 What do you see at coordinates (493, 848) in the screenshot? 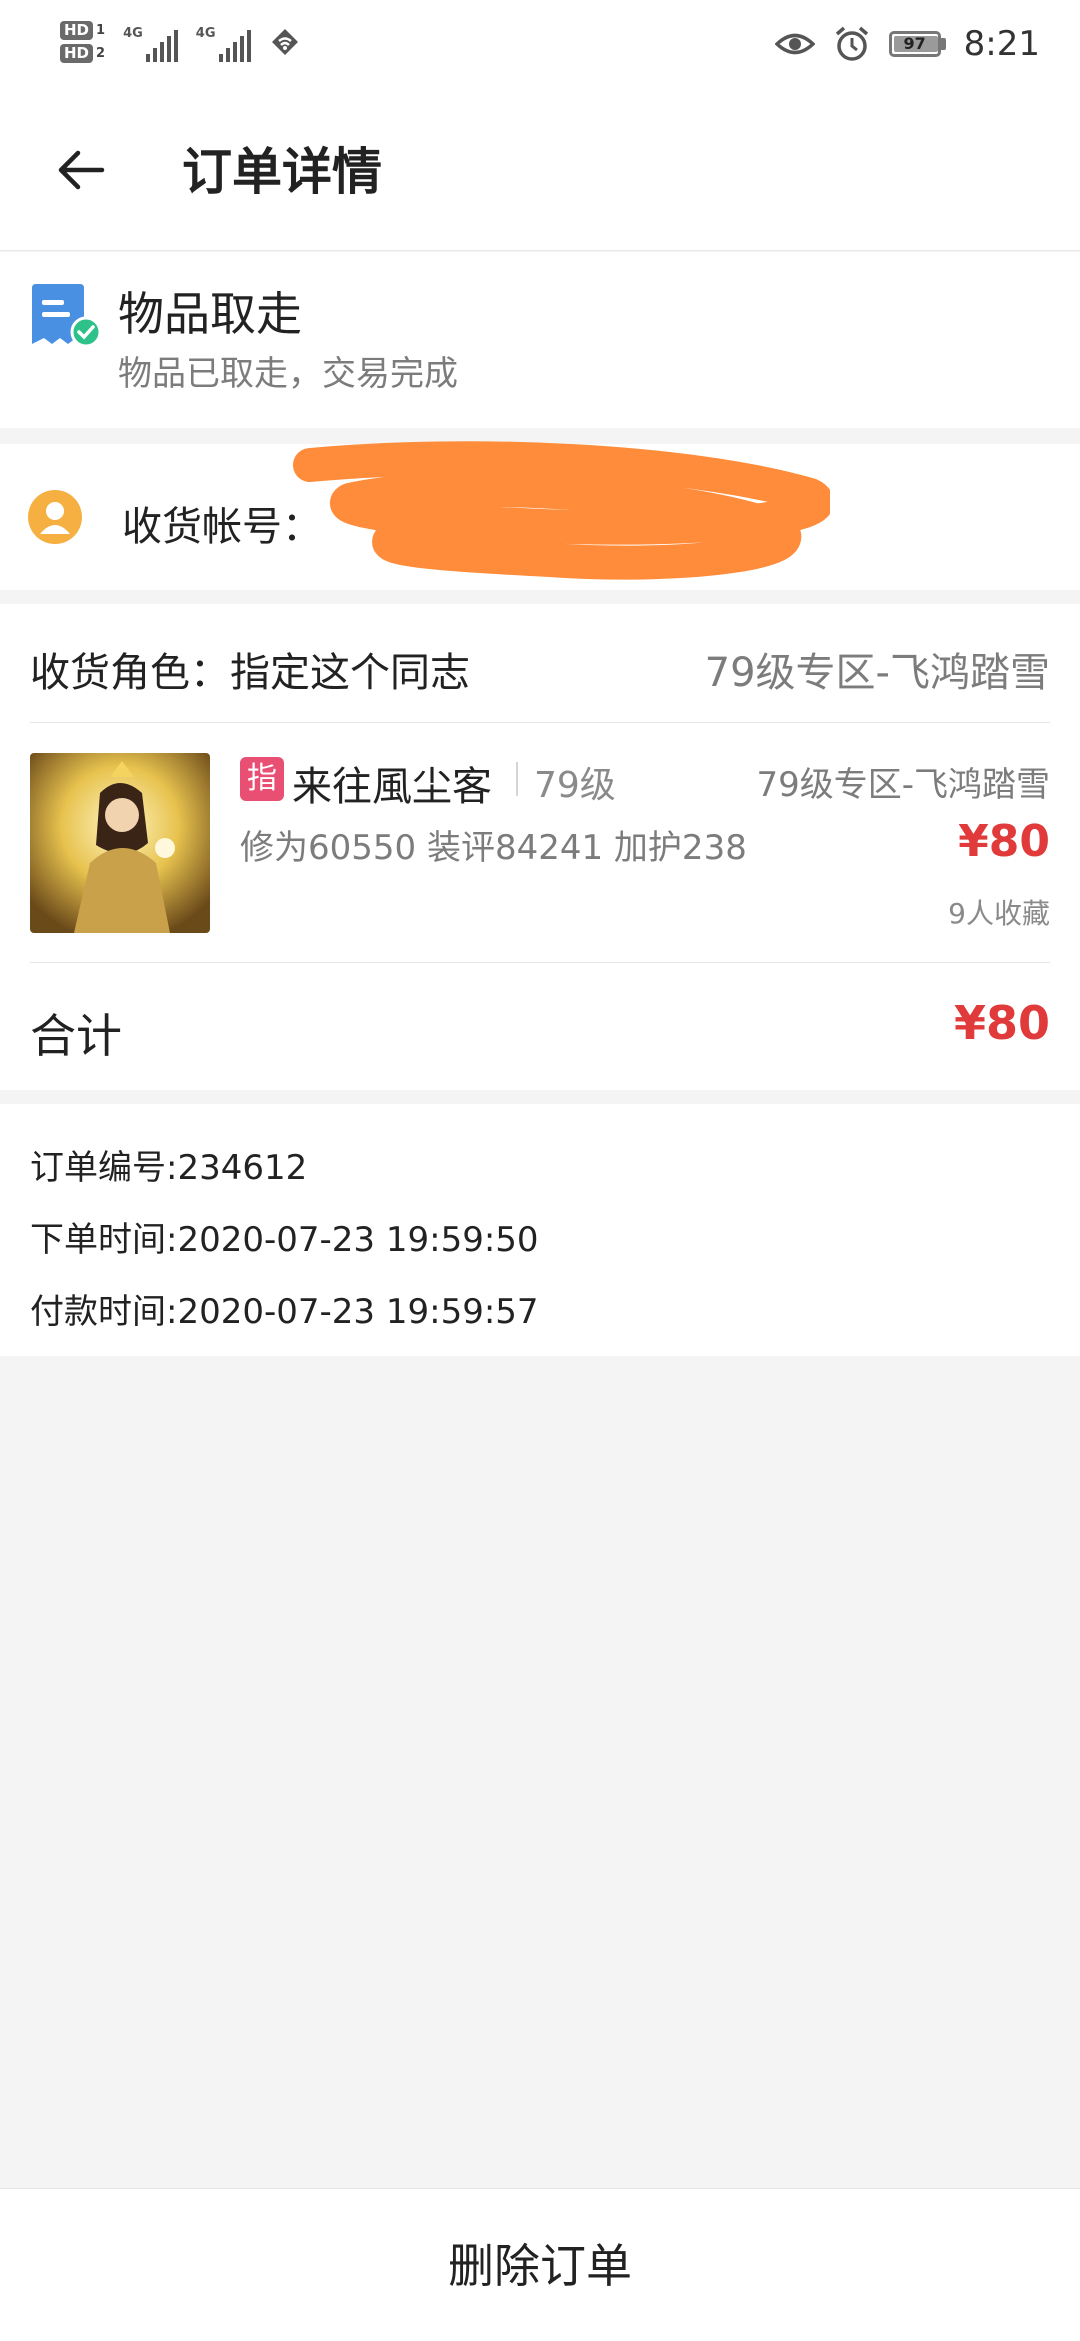
I see `item-stats: 修为60550 装评84241 加护238` at bounding box center [493, 848].